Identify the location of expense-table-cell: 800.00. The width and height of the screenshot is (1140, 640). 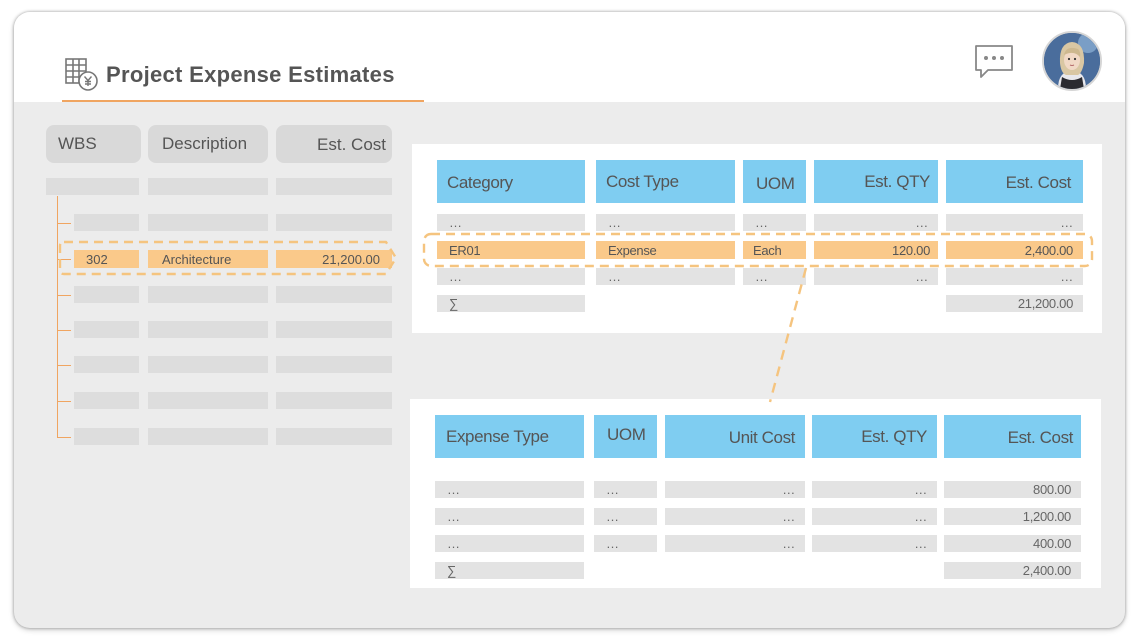
(1012, 489).